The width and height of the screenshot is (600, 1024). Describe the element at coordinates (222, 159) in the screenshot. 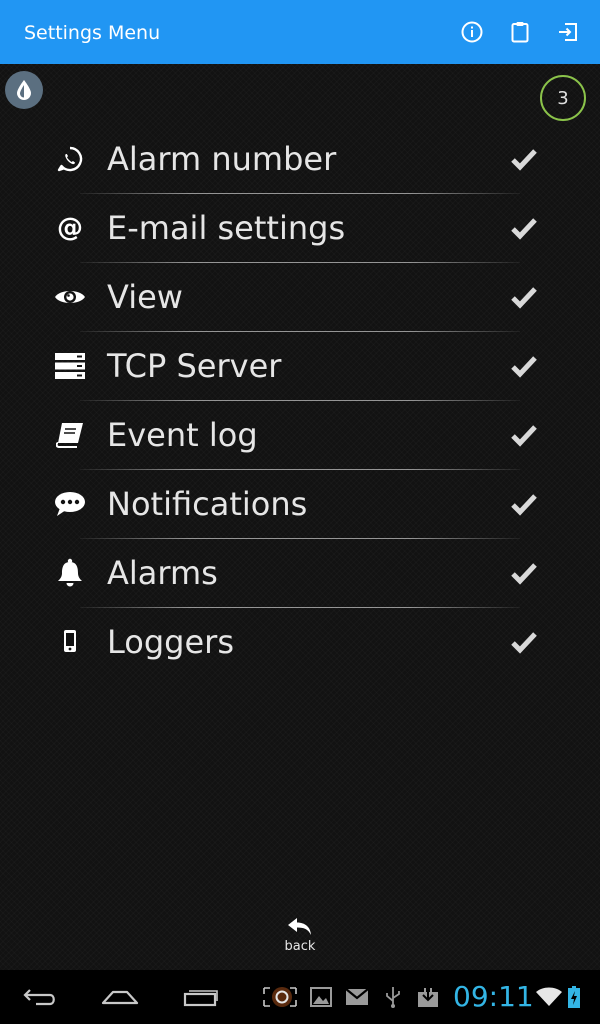

I see `menu-item-label: Alarm number` at that location.